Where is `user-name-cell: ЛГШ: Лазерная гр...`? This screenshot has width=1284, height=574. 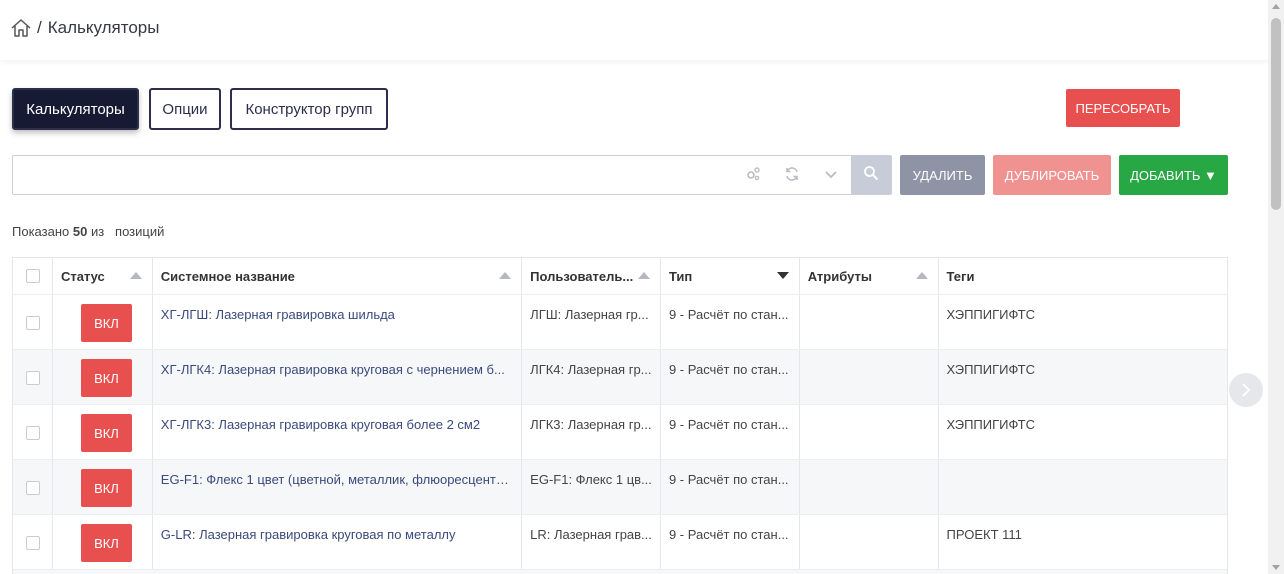 user-name-cell: ЛГШ: Лазерная гр... is located at coordinates (591, 322).